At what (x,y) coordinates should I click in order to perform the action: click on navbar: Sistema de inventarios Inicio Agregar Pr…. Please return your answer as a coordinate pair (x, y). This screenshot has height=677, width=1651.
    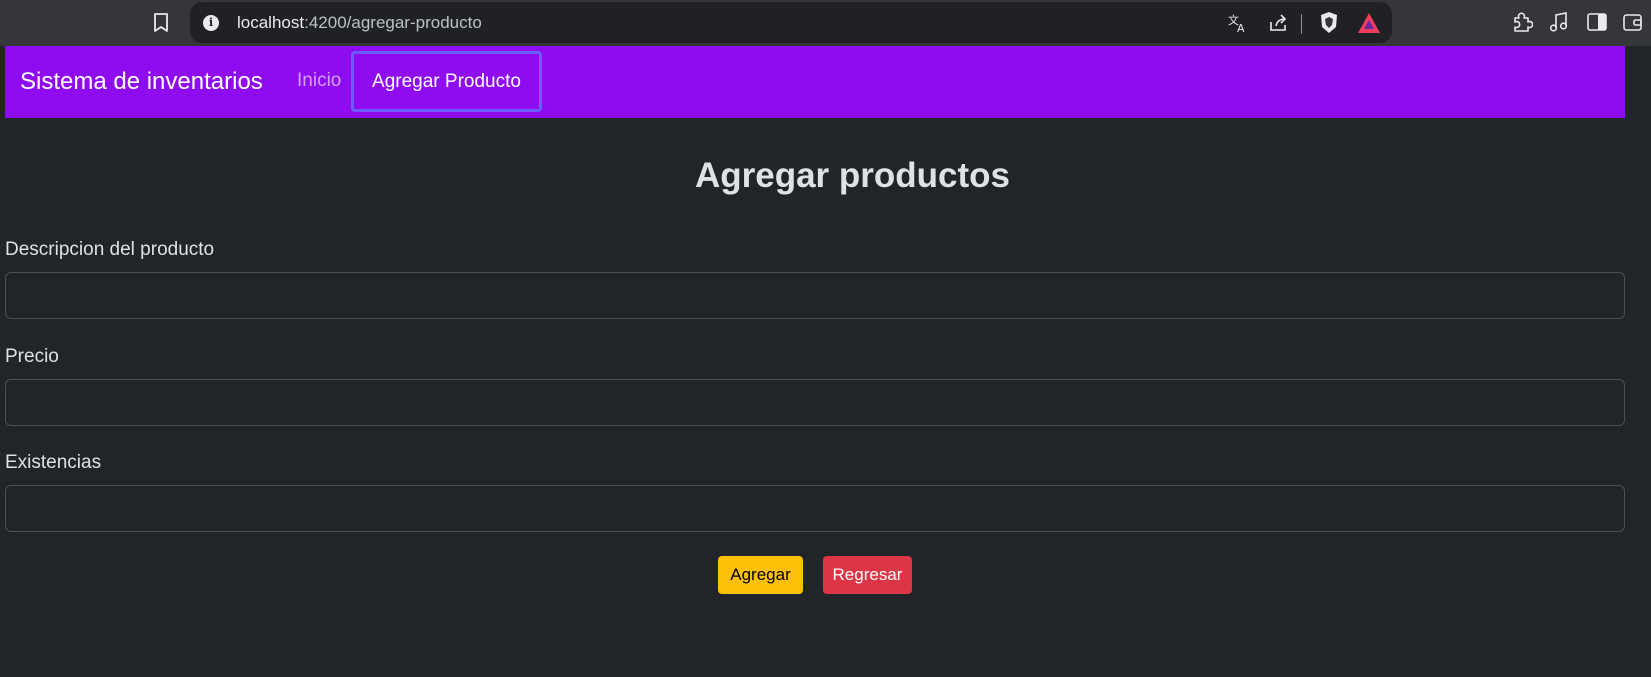
    Looking at the image, I should click on (815, 82).